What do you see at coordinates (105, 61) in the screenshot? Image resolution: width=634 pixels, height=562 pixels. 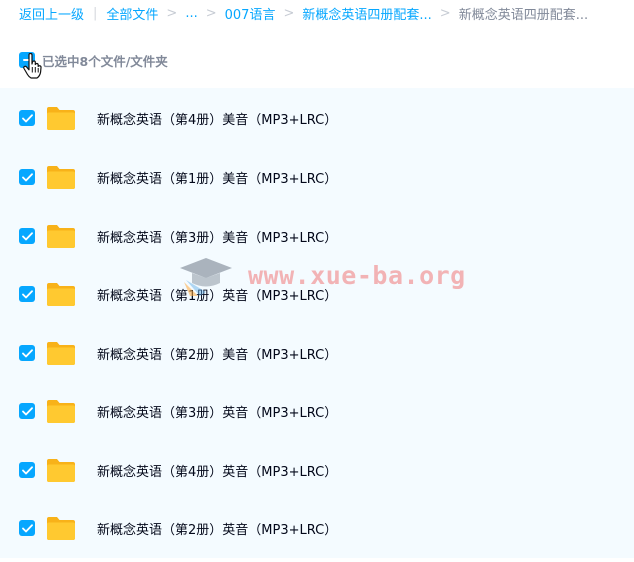 I see `selection-summary: 已选中8个文件/文件夹` at bounding box center [105, 61].